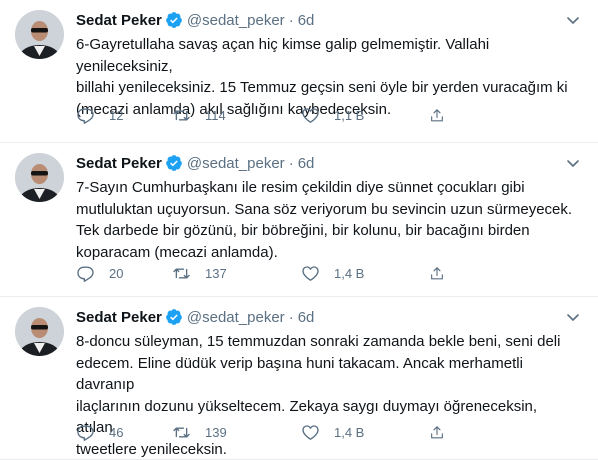  I want to click on retweet-count: 139, so click(216, 432).